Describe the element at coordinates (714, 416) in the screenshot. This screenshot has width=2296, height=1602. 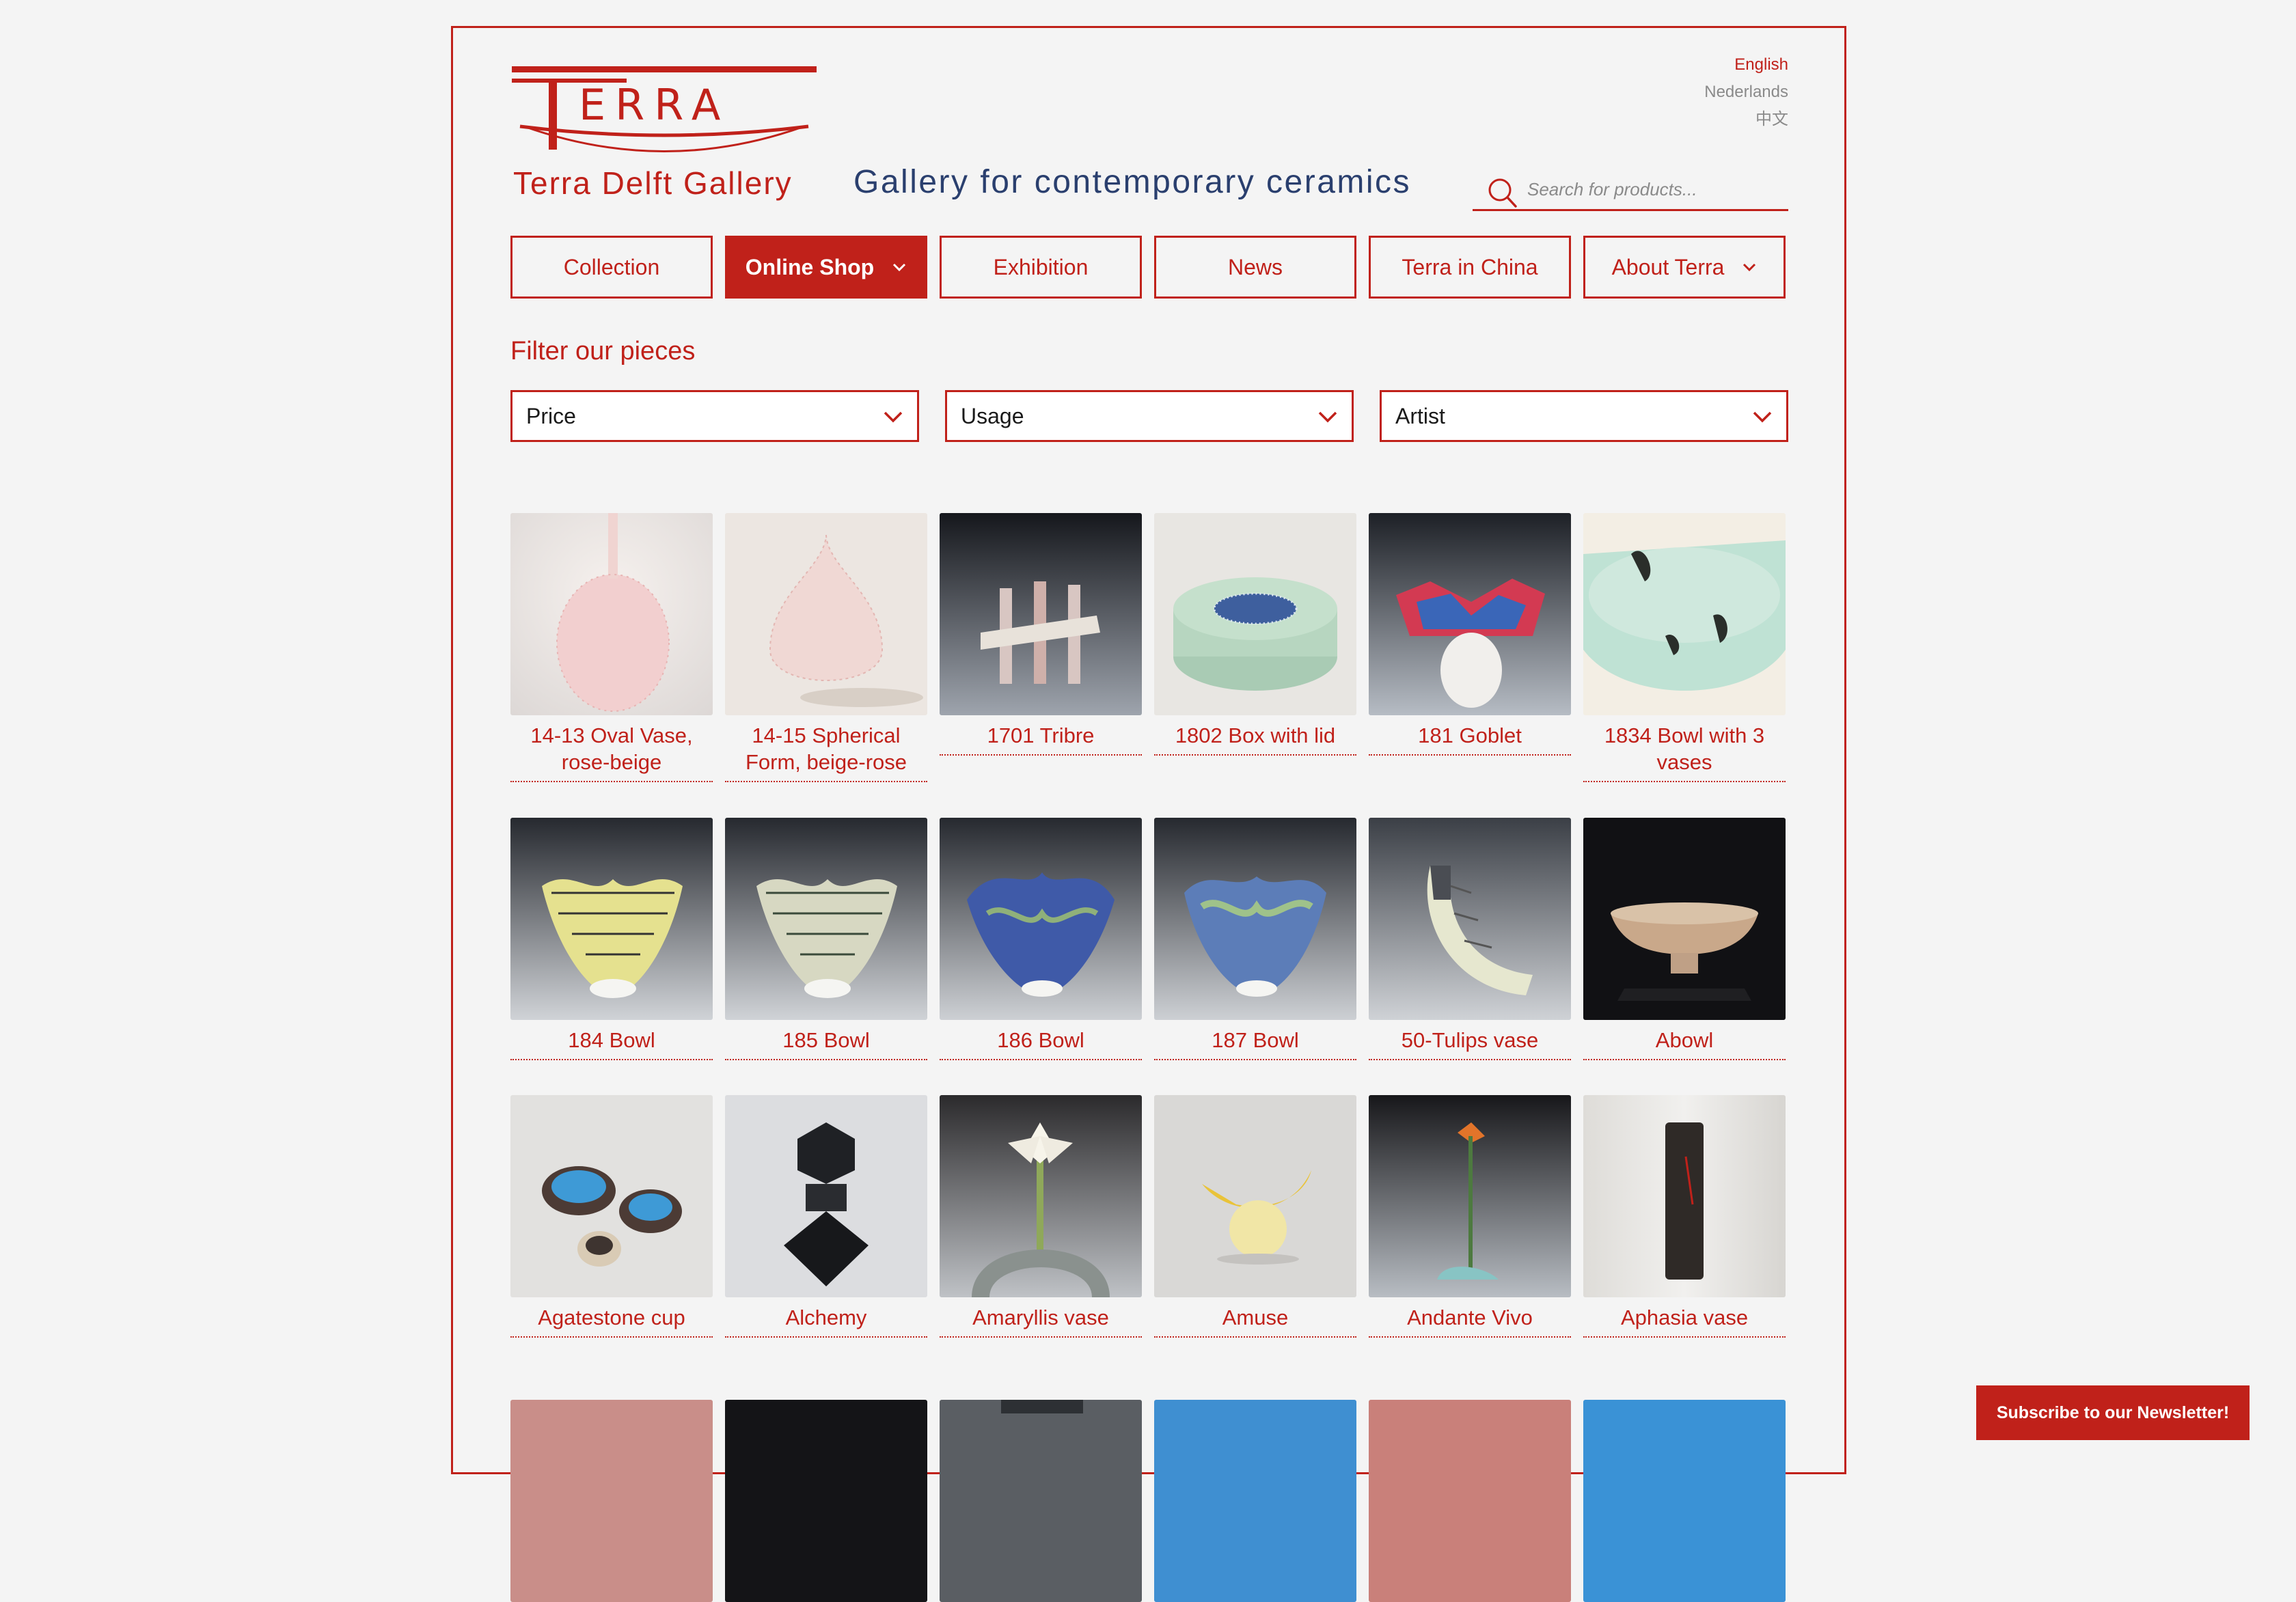
I see `filter-price-select: Price` at that location.